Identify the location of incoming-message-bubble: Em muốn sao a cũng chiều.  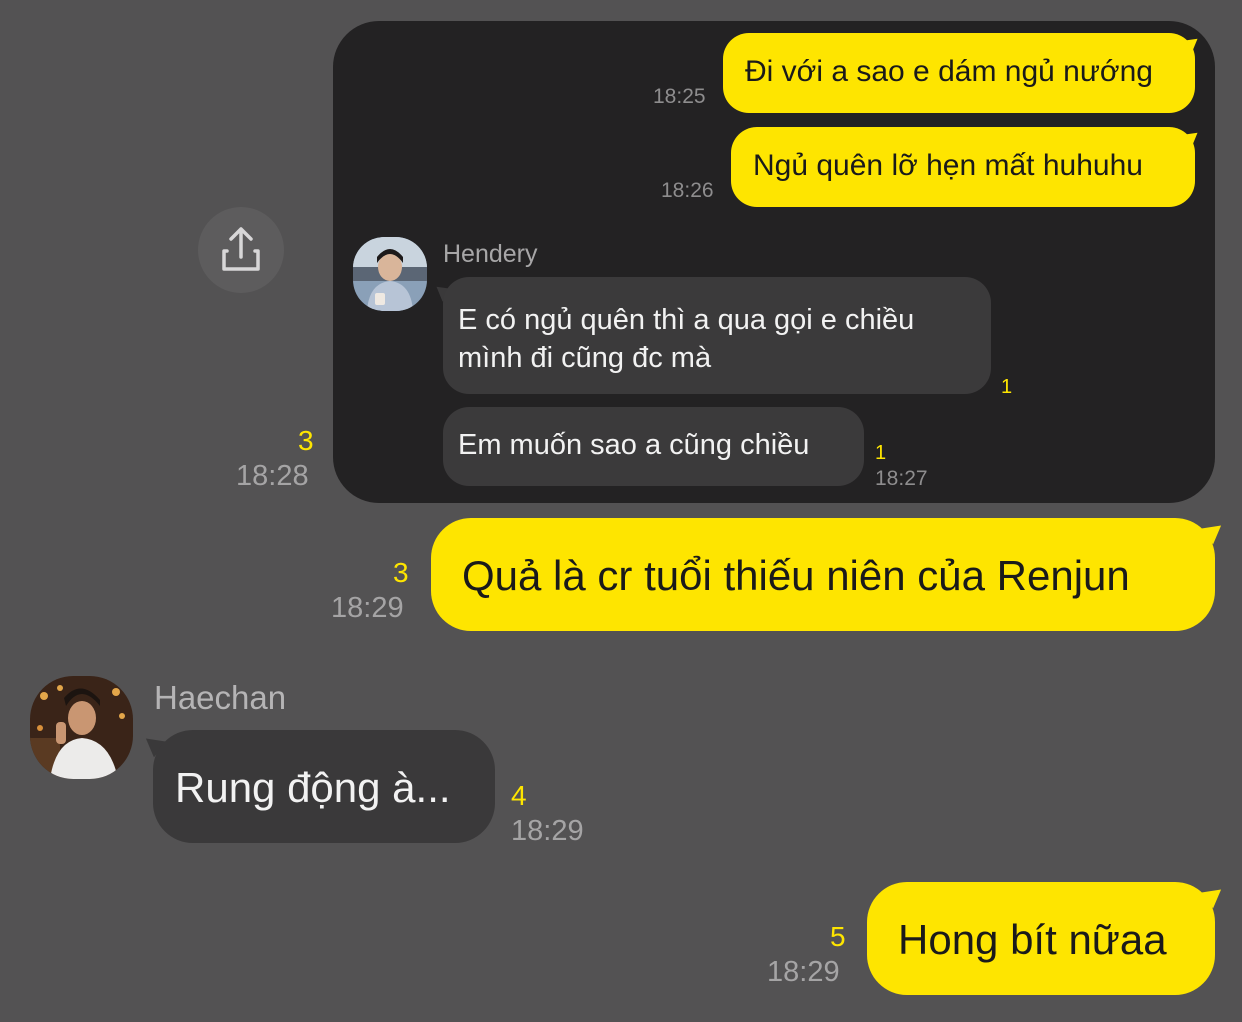
(653, 446).